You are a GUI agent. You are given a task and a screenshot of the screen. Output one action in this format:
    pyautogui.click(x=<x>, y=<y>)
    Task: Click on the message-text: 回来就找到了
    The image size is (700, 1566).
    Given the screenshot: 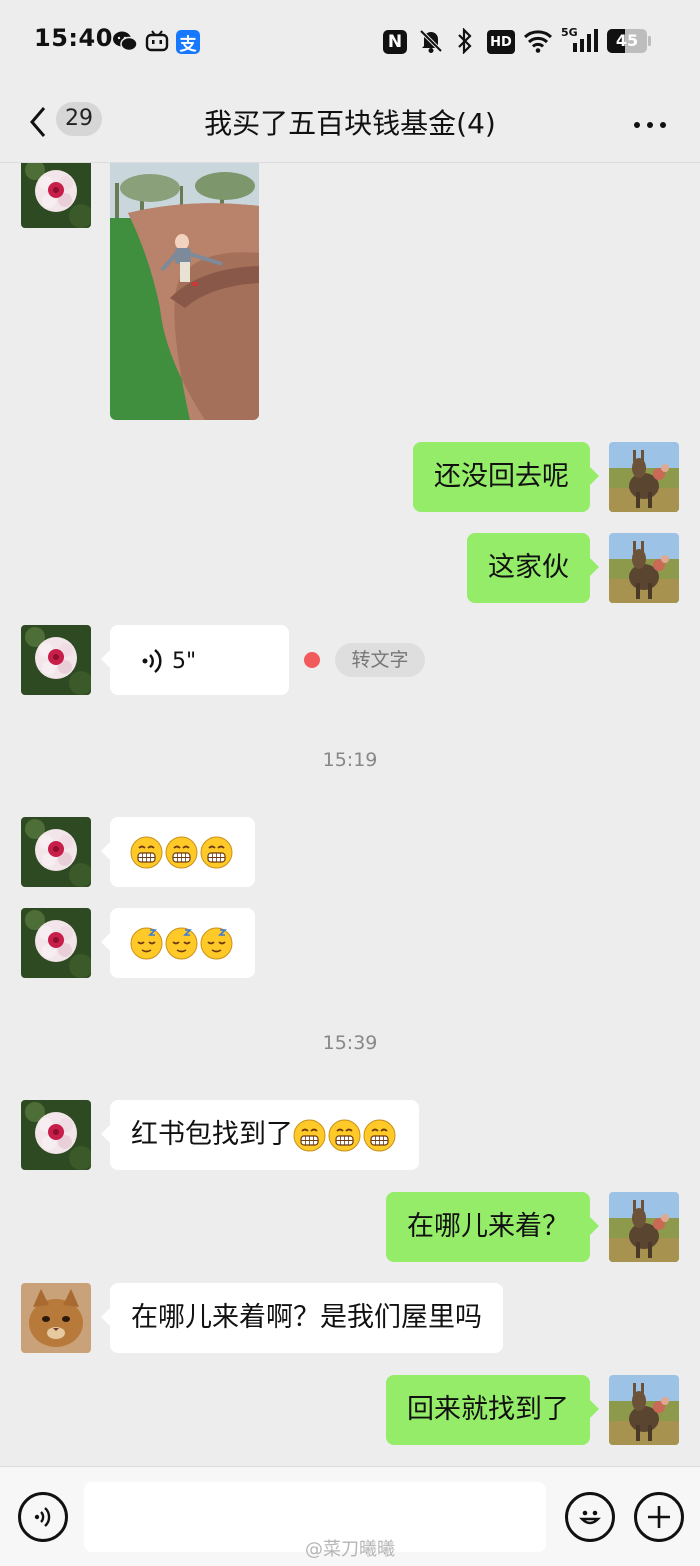 What is the action you would take?
    pyautogui.click(x=488, y=1409)
    